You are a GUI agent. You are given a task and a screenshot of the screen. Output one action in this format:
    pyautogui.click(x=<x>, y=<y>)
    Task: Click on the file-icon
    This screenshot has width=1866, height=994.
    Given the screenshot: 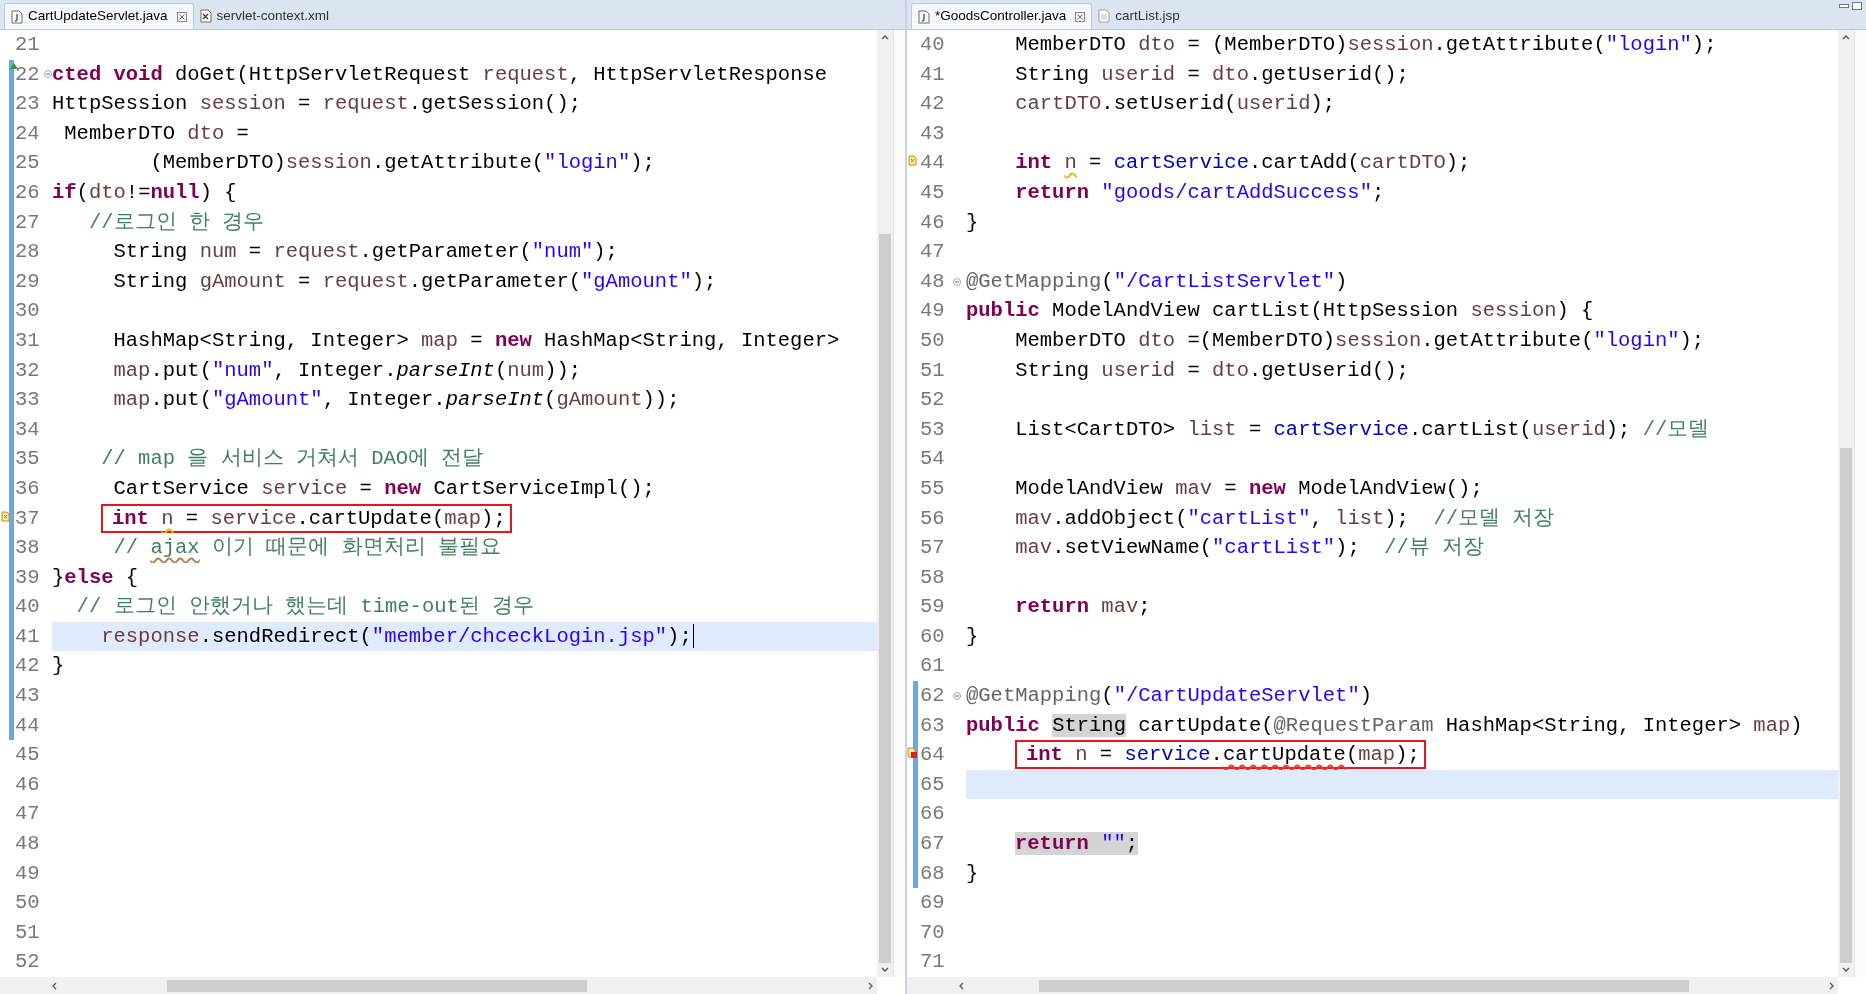 What is the action you would take?
    pyautogui.click(x=1104, y=16)
    